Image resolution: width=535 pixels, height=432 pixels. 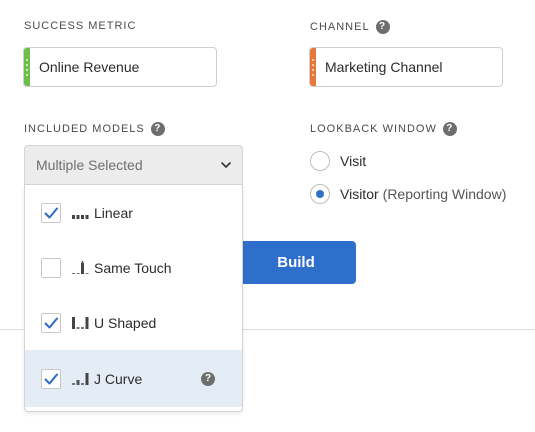 I want to click on radio-sublabel: (Reporting Window), so click(x=444, y=194).